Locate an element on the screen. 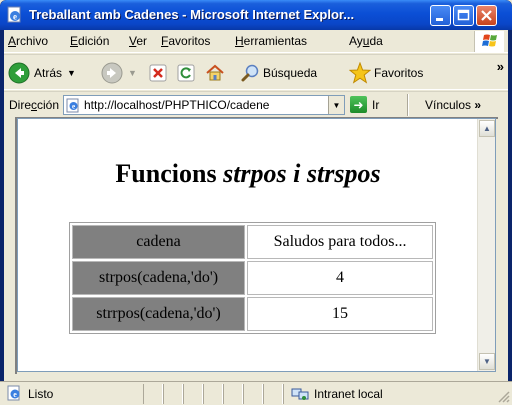  go-button: ➜ Ir is located at coordinates (364, 104).